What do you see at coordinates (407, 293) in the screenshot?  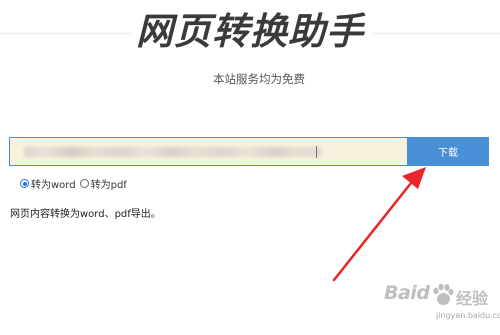 I see `watermark-logo-text: Baid` at bounding box center [407, 293].